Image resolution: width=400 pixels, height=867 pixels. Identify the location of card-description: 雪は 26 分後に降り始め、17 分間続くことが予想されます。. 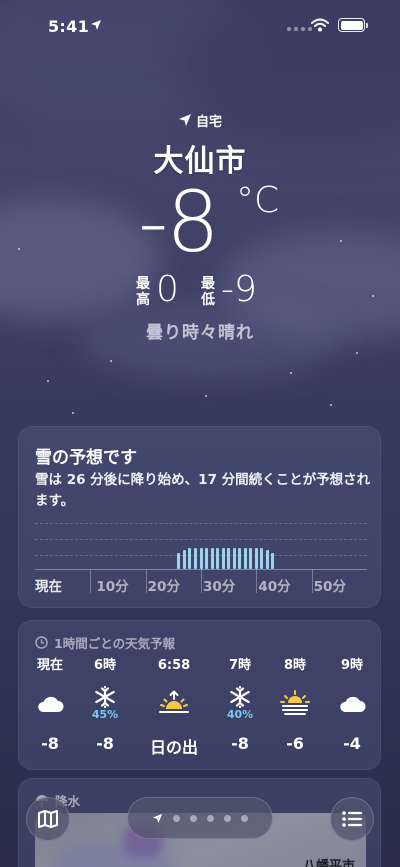
(203, 490).